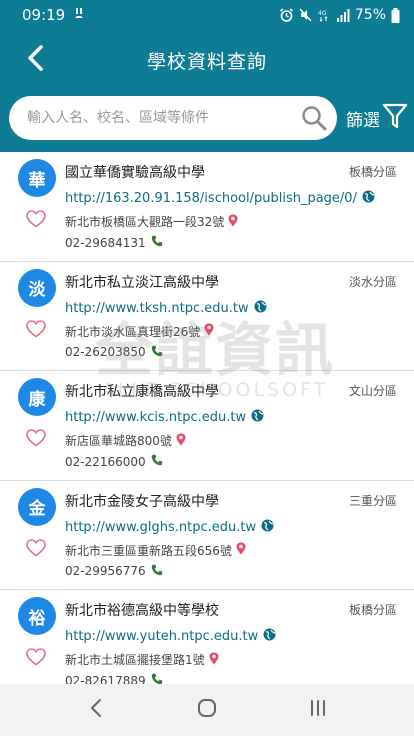 This screenshot has width=414, height=736. I want to click on school-address: 新店區華城路800號, so click(125, 440).